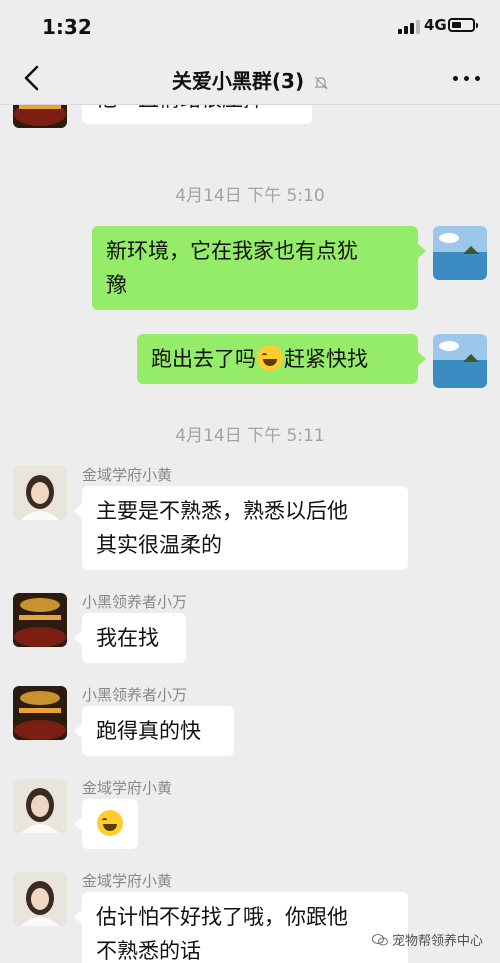  What do you see at coordinates (241, 528) in the screenshot?
I see `message-bubble: 主要是不熟悉，熟悉以后他 其实很温柔的` at bounding box center [241, 528].